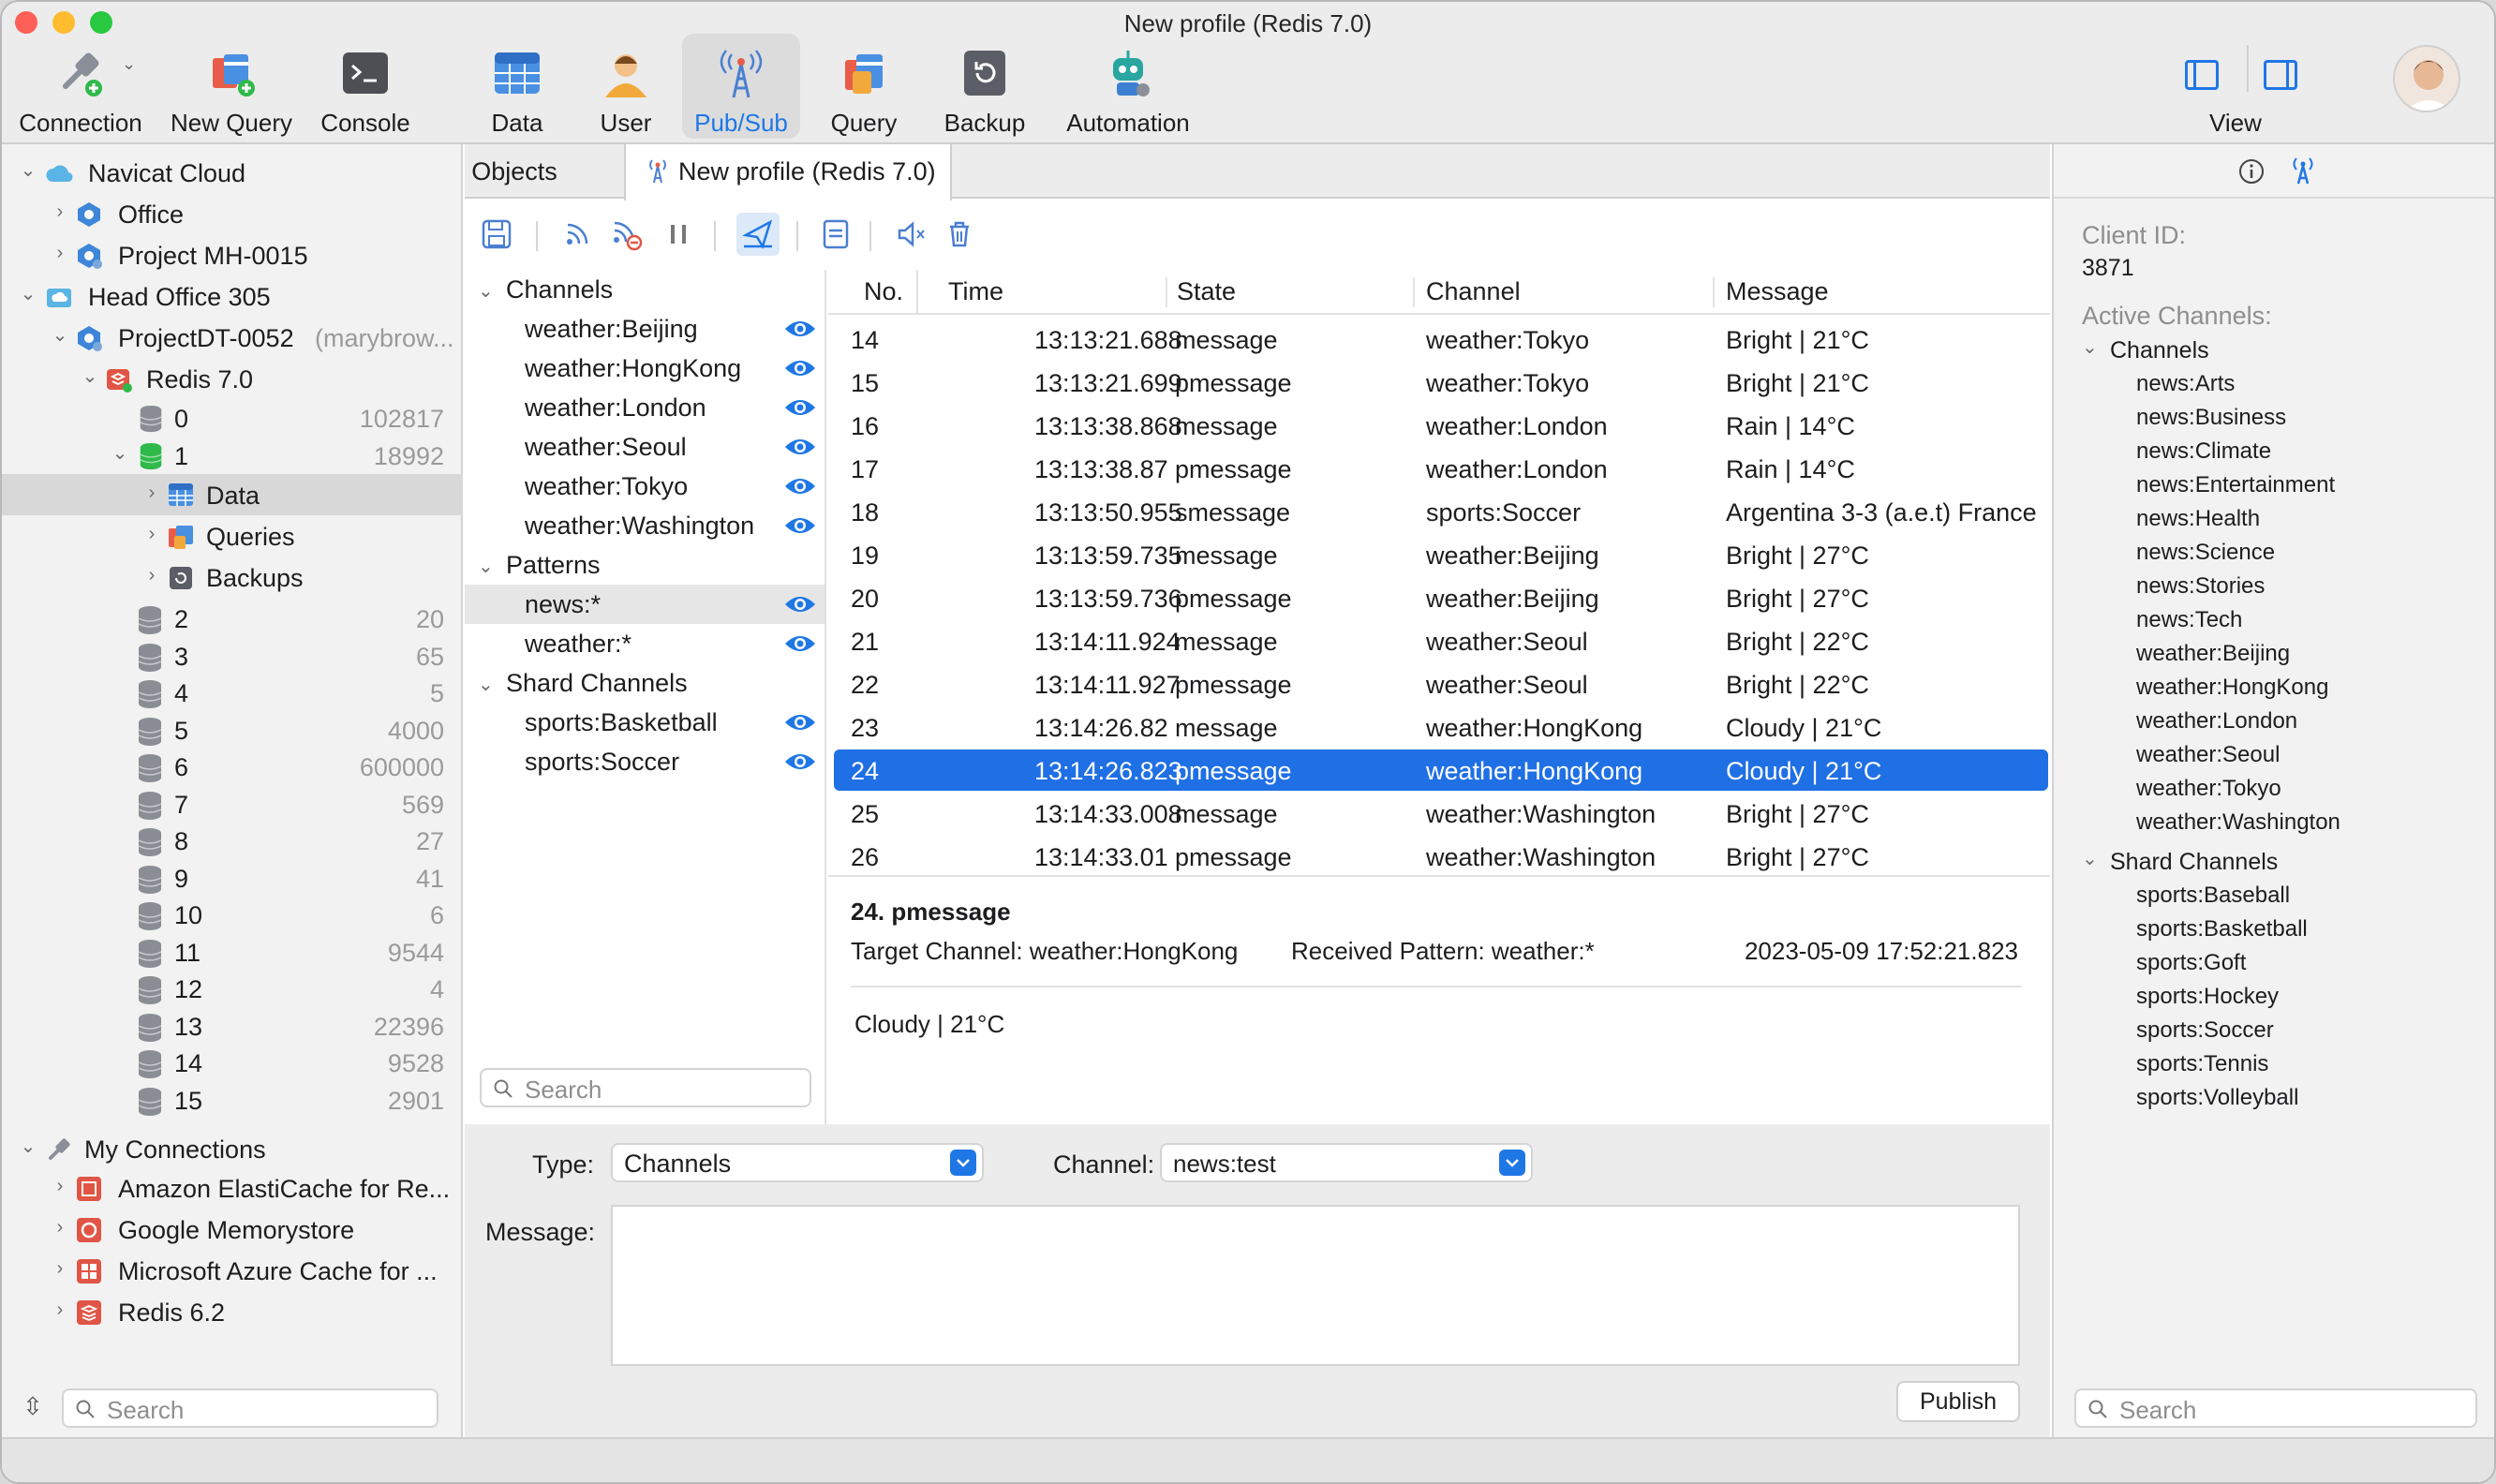  Describe the element at coordinates (232, 878) in the screenshot. I see `tree-item-db-9: 9 41` at that location.